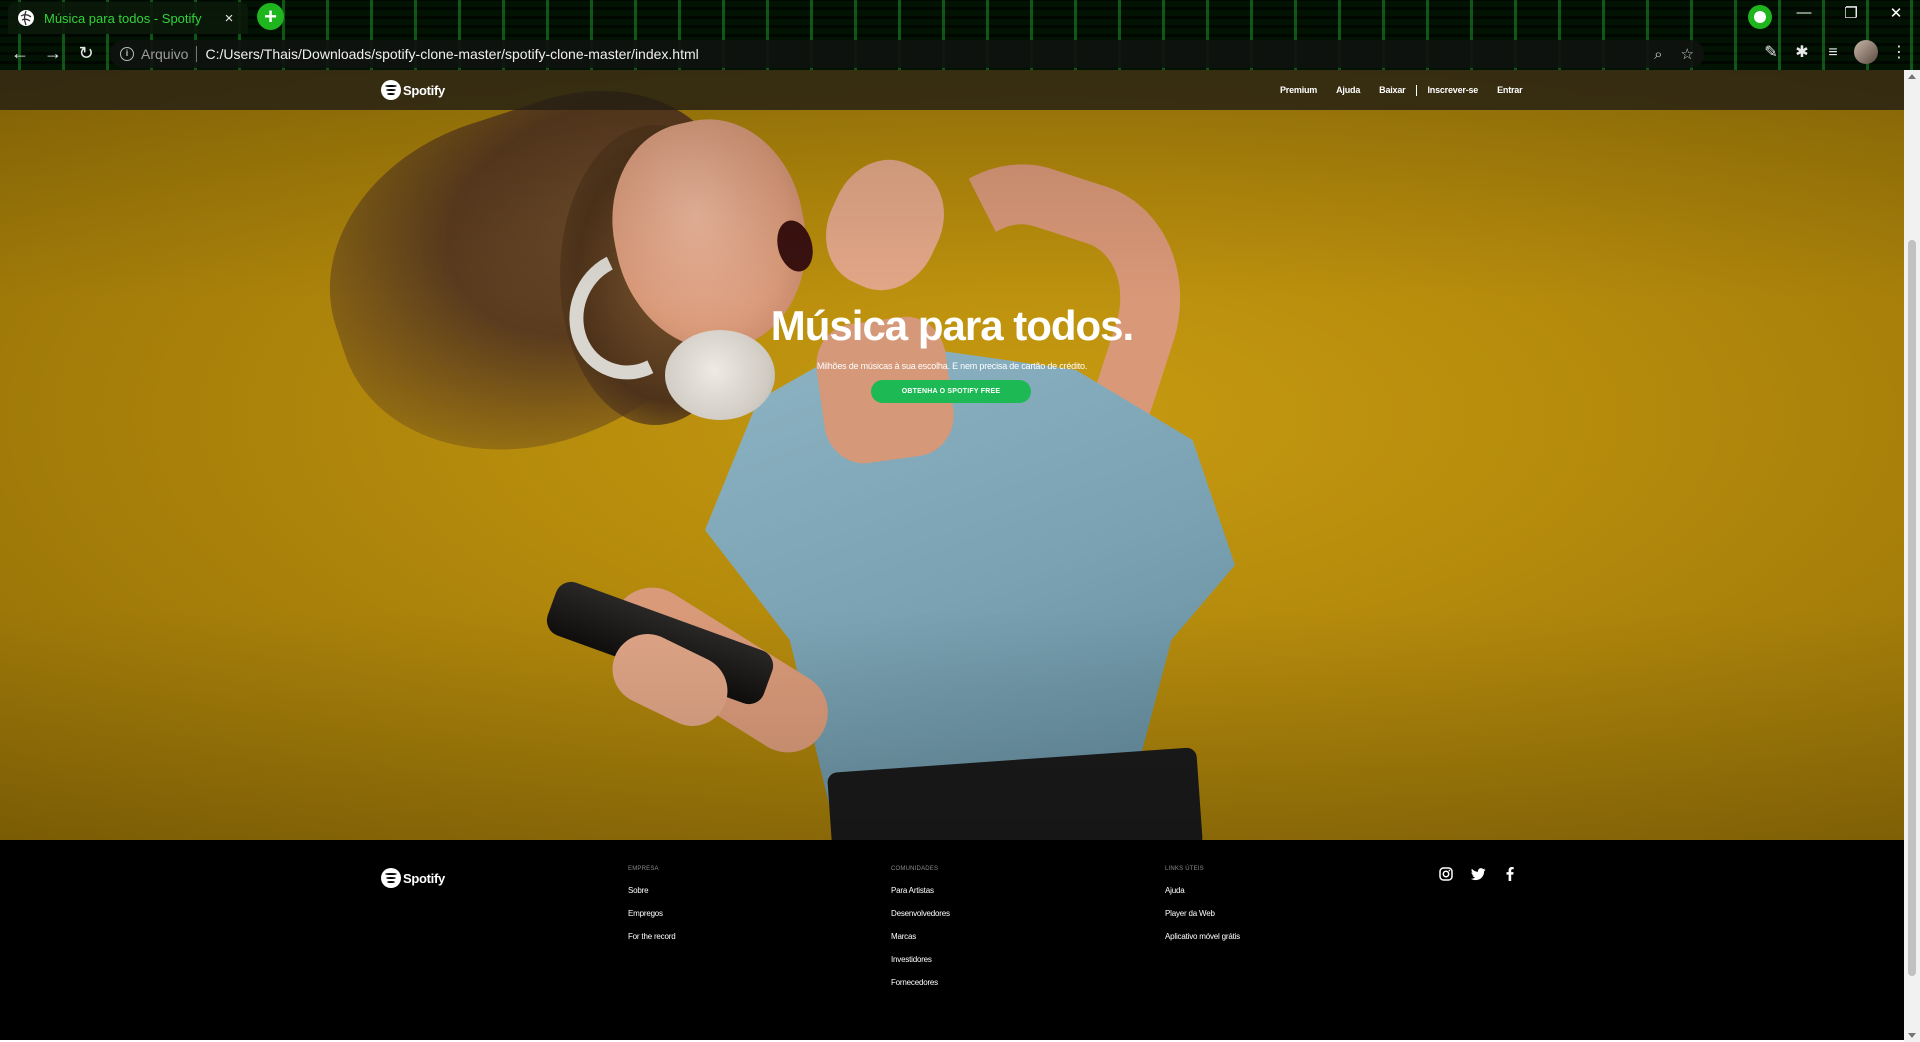  I want to click on footer-link-desenvolvedores: Desenvolvedores, so click(920, 913).